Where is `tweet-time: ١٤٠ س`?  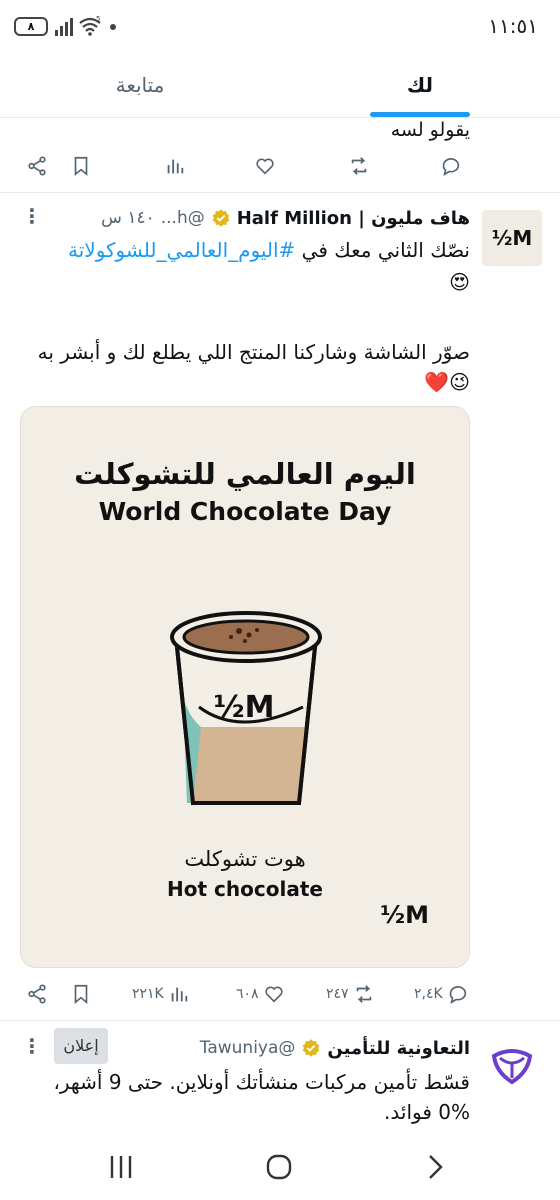
tweet-time: ١٤٠ س is located at coordinates (128, 218).